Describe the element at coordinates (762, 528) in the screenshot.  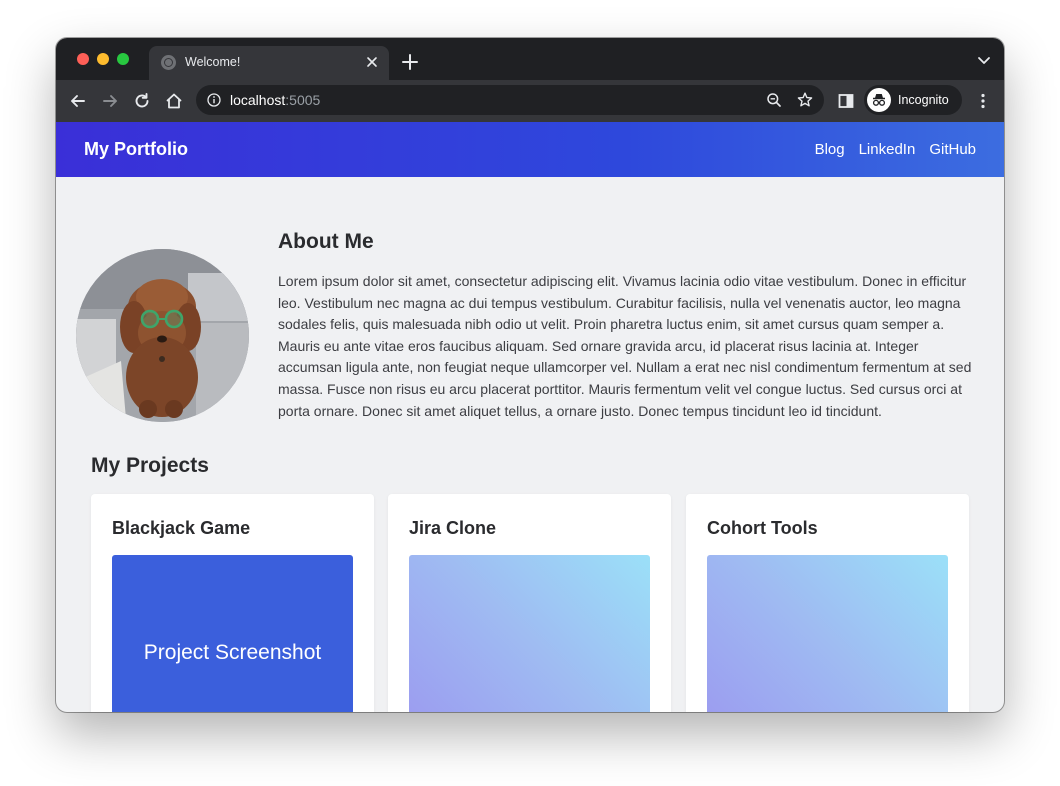
I see `project-title: Cohort Tools` at that location.